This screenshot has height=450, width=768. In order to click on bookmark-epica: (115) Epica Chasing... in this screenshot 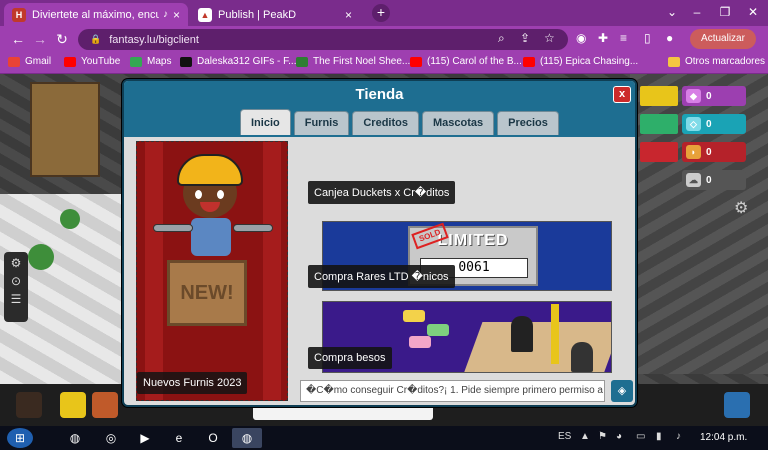, I will do `click(580, 61)`.